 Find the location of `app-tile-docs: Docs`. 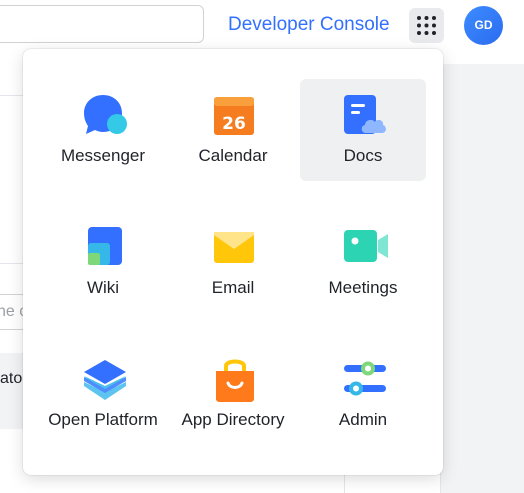

app-tile-docs: Docs is located at coordinates (363, 130).